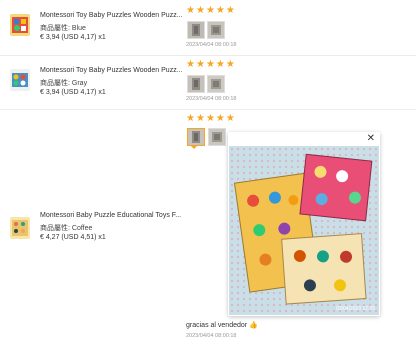 The image size is (416, 344). What do you see at coordinates (371, 139) in the screenshot?
I see `close-icon: ✕` at bounding box center [371, 139].